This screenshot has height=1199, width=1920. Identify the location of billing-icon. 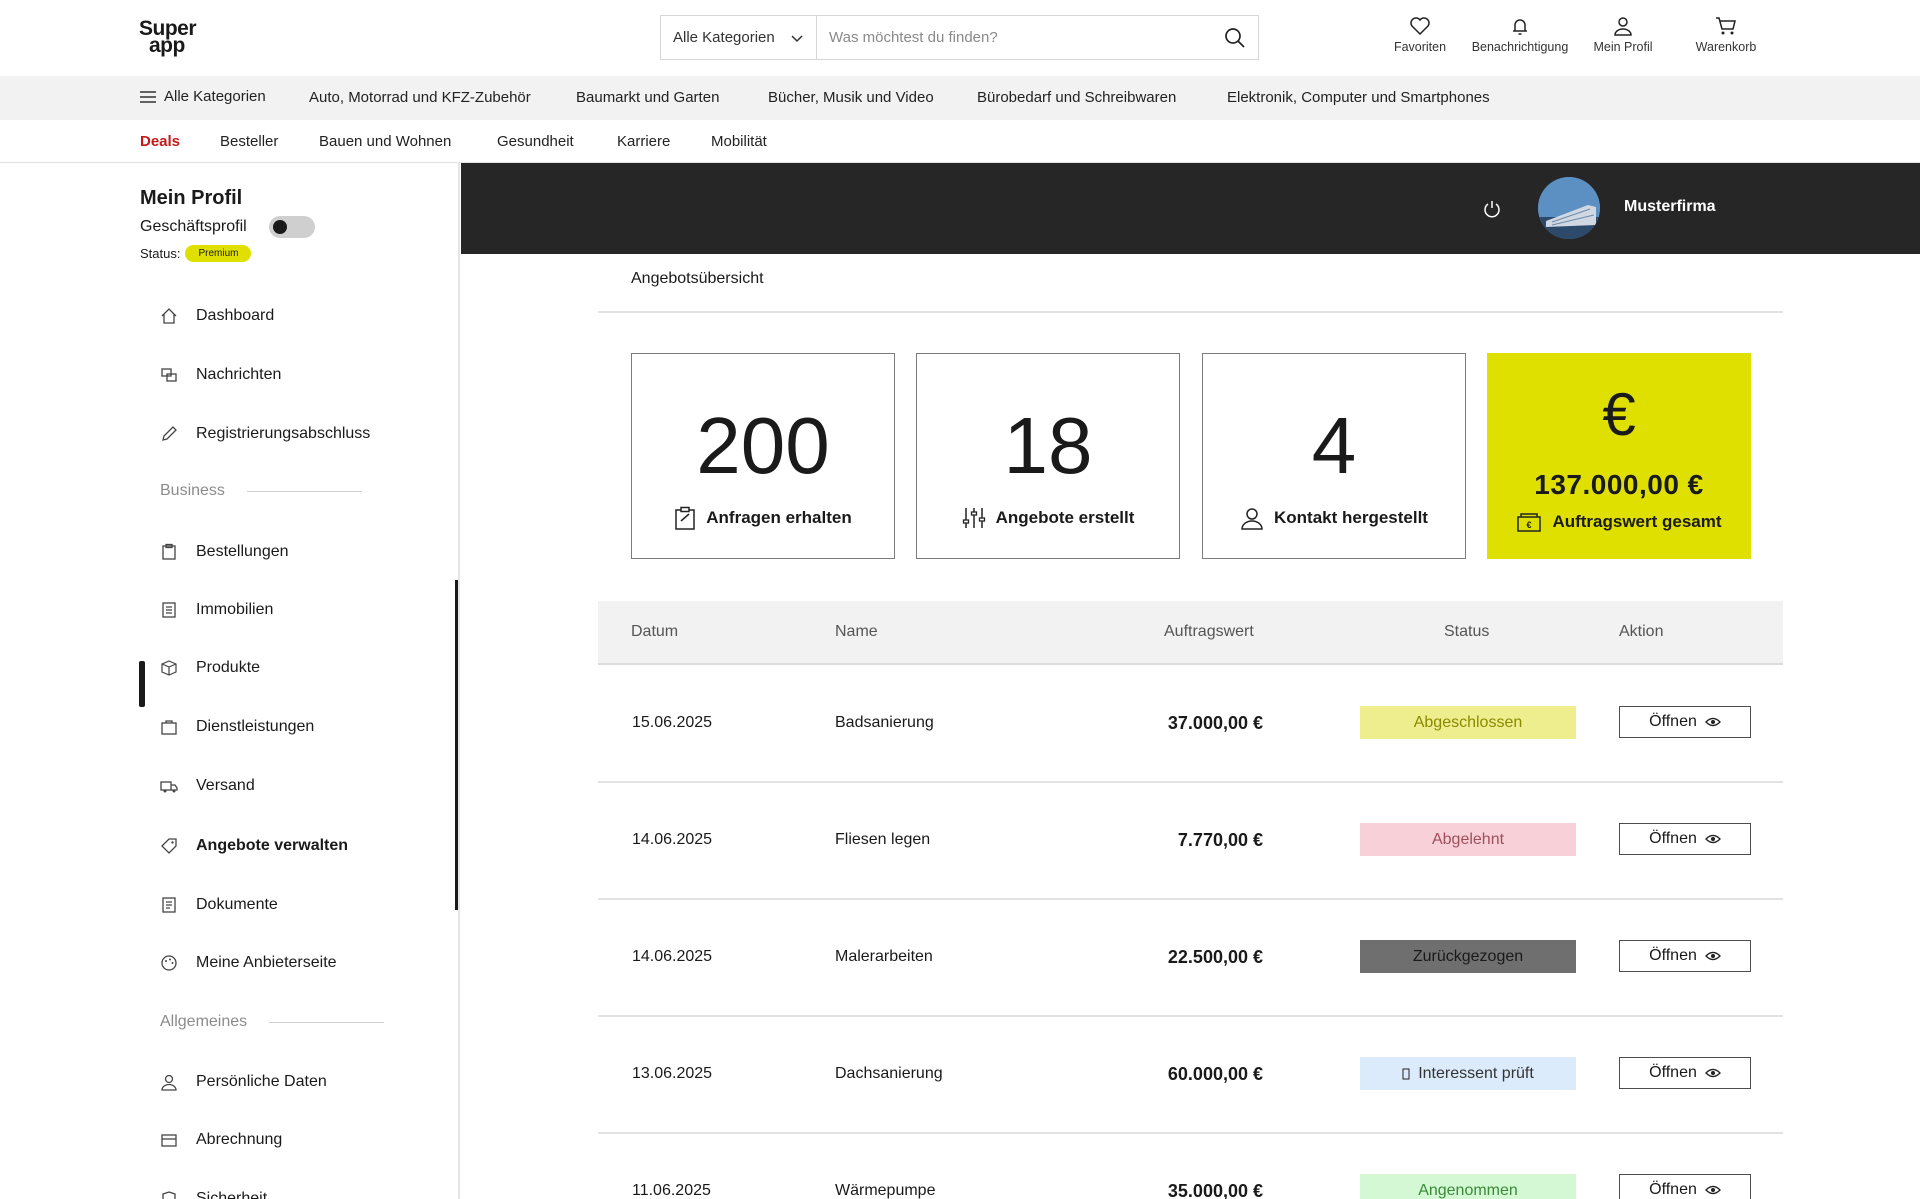
(169, 1140).